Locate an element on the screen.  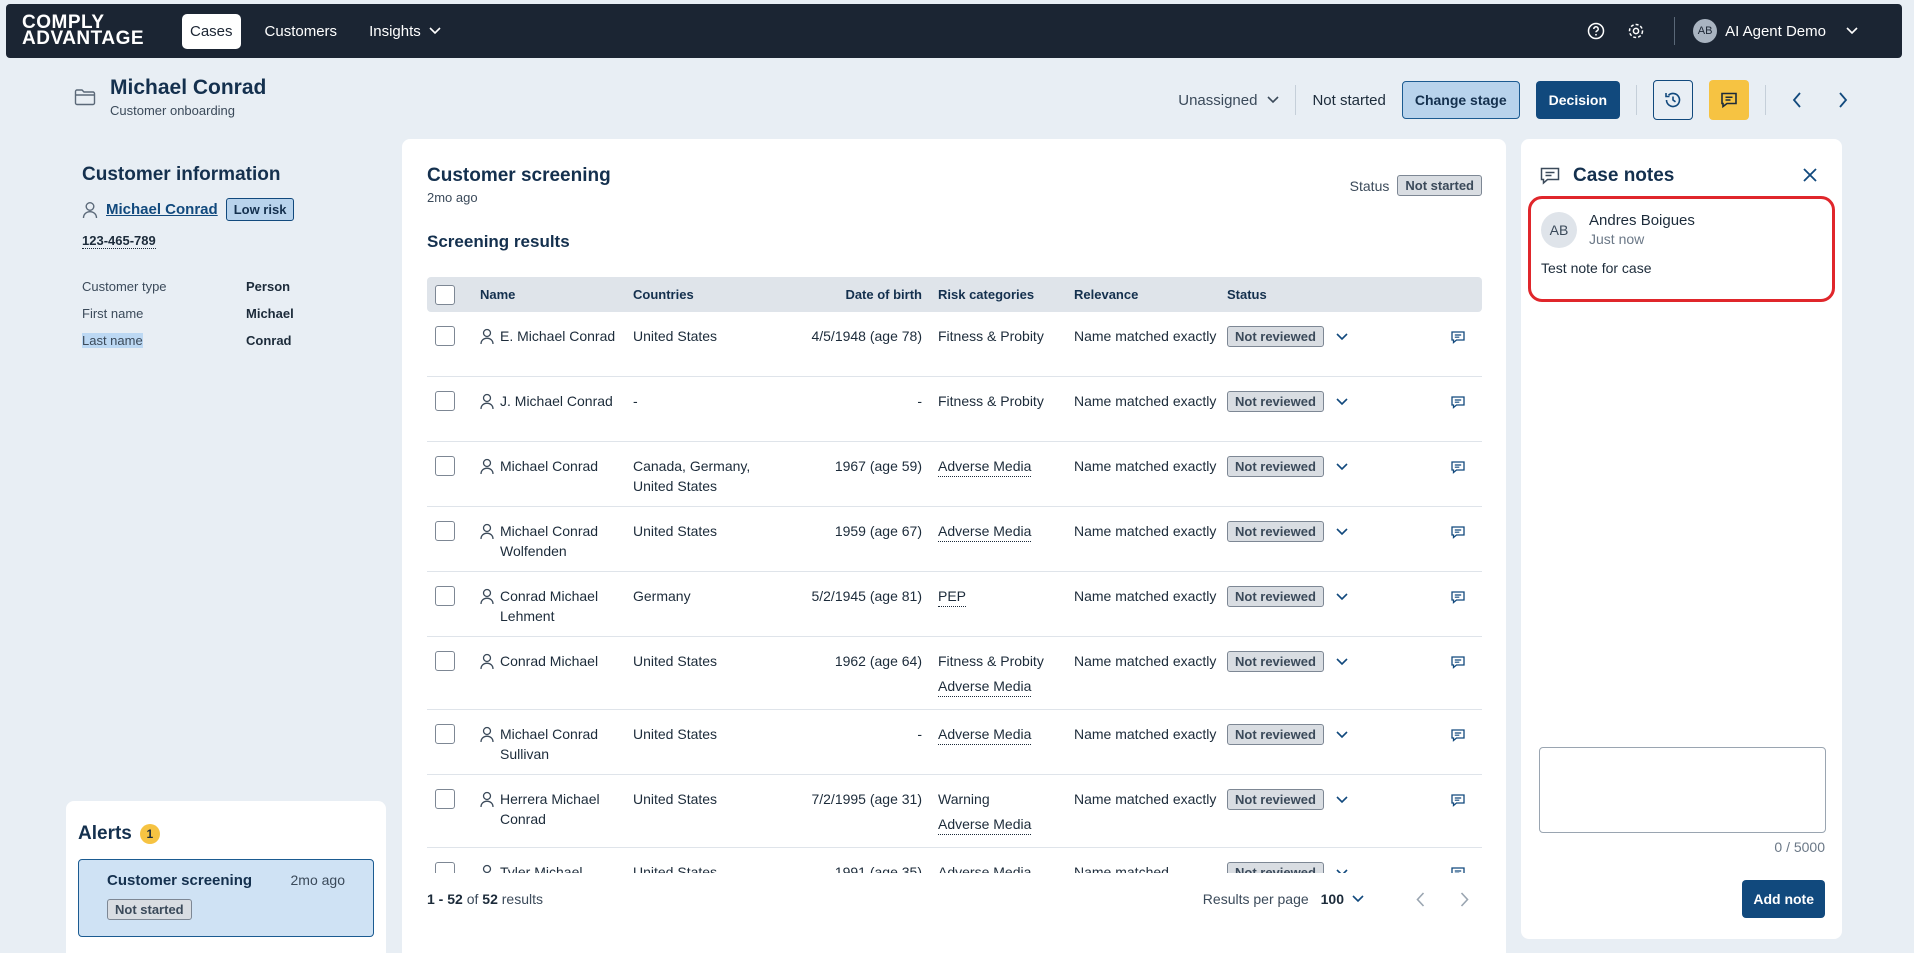
match-name: E. Michael Conrad is located at coordinates (558, 336).